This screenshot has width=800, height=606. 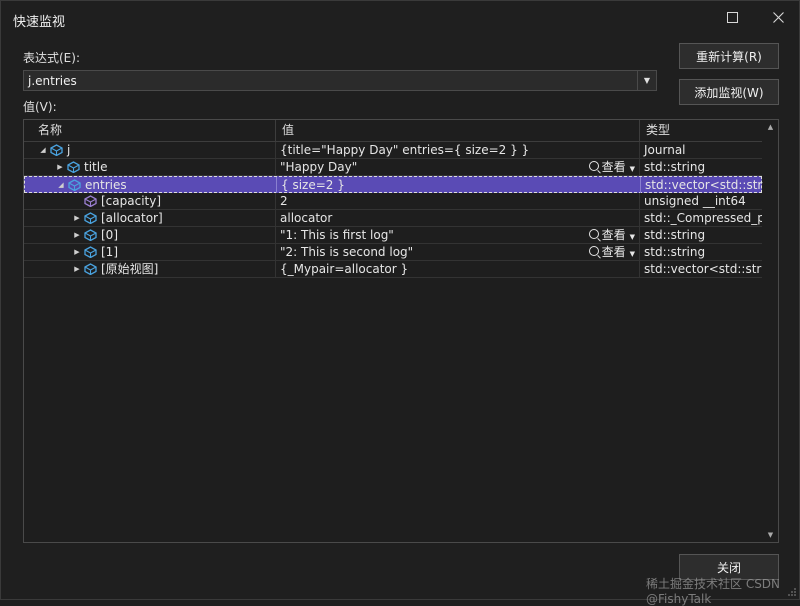 What do you see at coordinates (713, 591) in the screenshot?
I see `watermark: 稀土掘金技术社区 CSDN @FishyTalk` at bounding box center [713, 591].